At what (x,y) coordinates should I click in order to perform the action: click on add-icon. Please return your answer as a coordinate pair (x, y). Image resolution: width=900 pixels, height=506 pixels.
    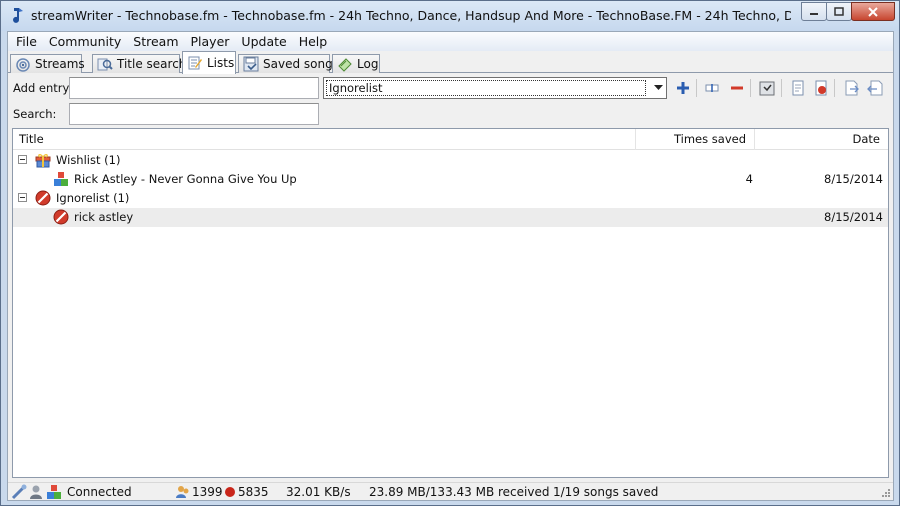
    Looking at the image, I should click on (683, 88).